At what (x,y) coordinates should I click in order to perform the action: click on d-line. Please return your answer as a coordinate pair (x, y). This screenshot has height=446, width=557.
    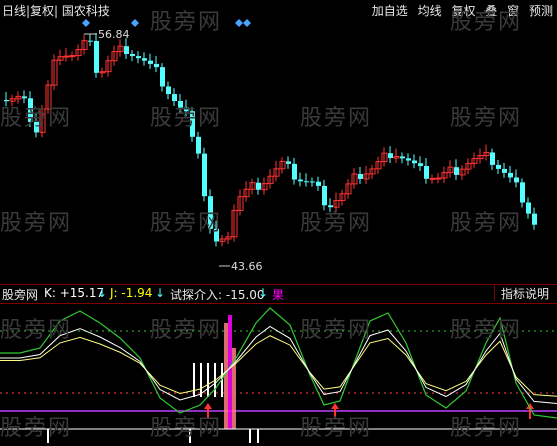
    Looking at the image, I should click on (278, 366).